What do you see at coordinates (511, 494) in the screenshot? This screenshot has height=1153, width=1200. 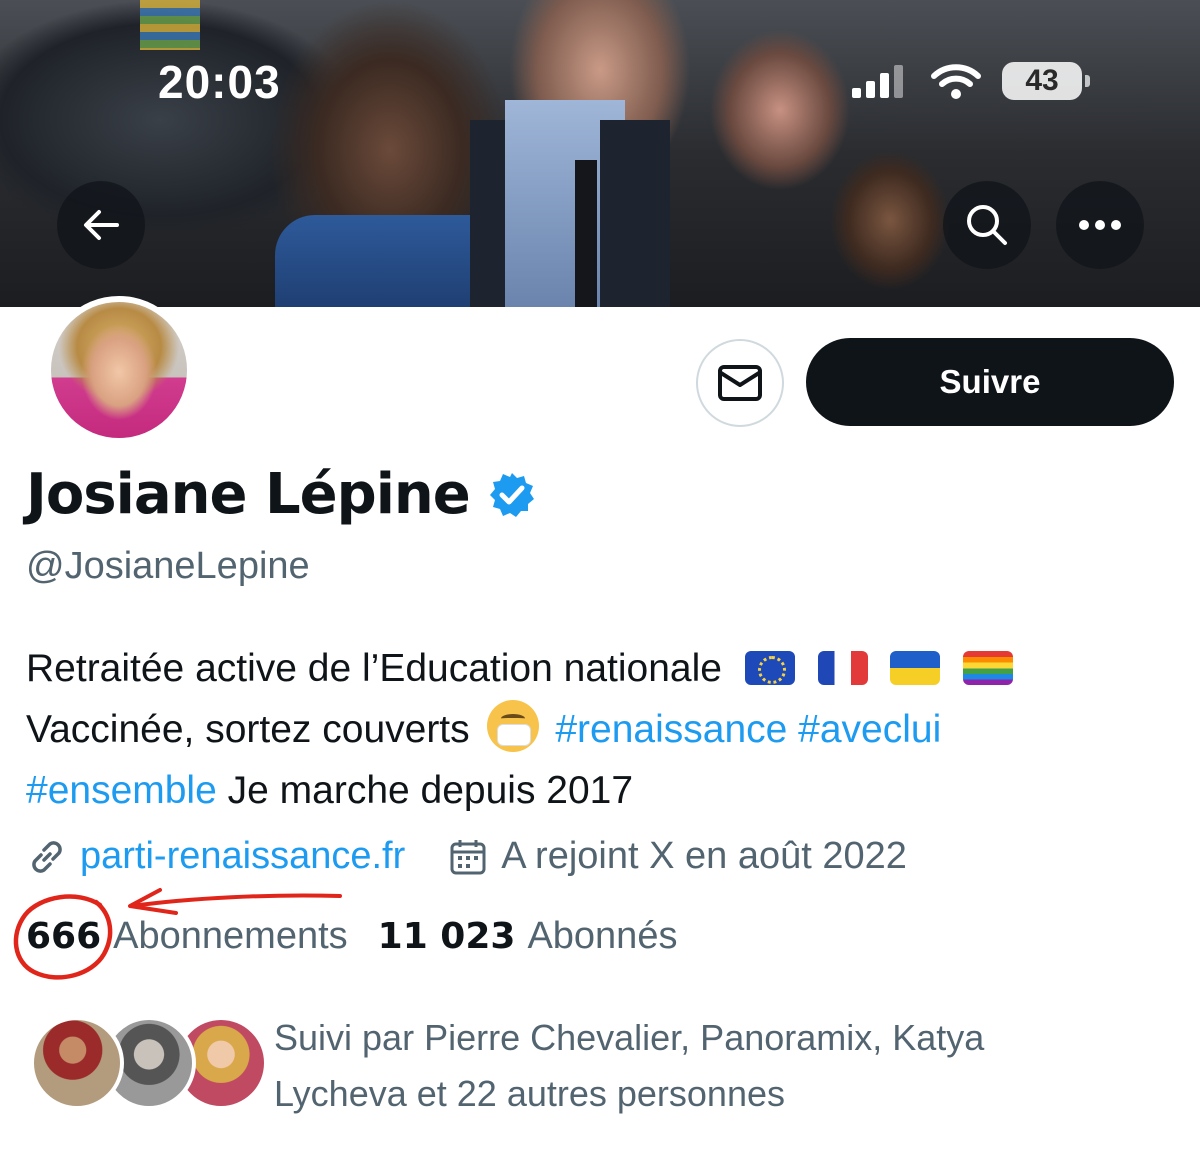 I see `verified-badge-icon` at bounding box center [511, 494].